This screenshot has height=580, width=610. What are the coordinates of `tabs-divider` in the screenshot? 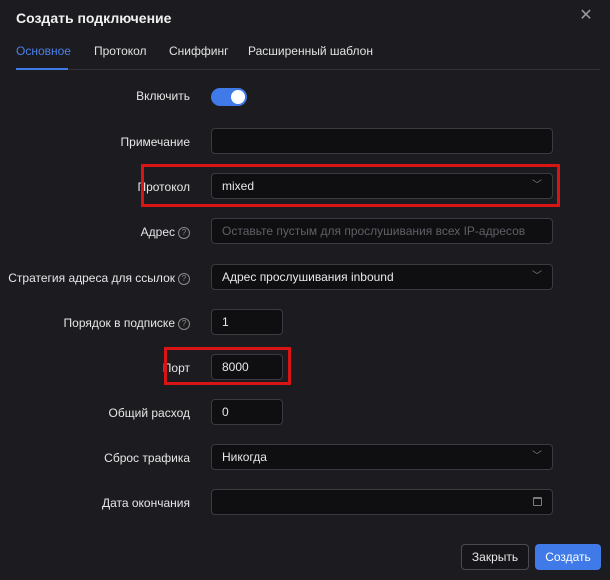 It's located at (308, 69).